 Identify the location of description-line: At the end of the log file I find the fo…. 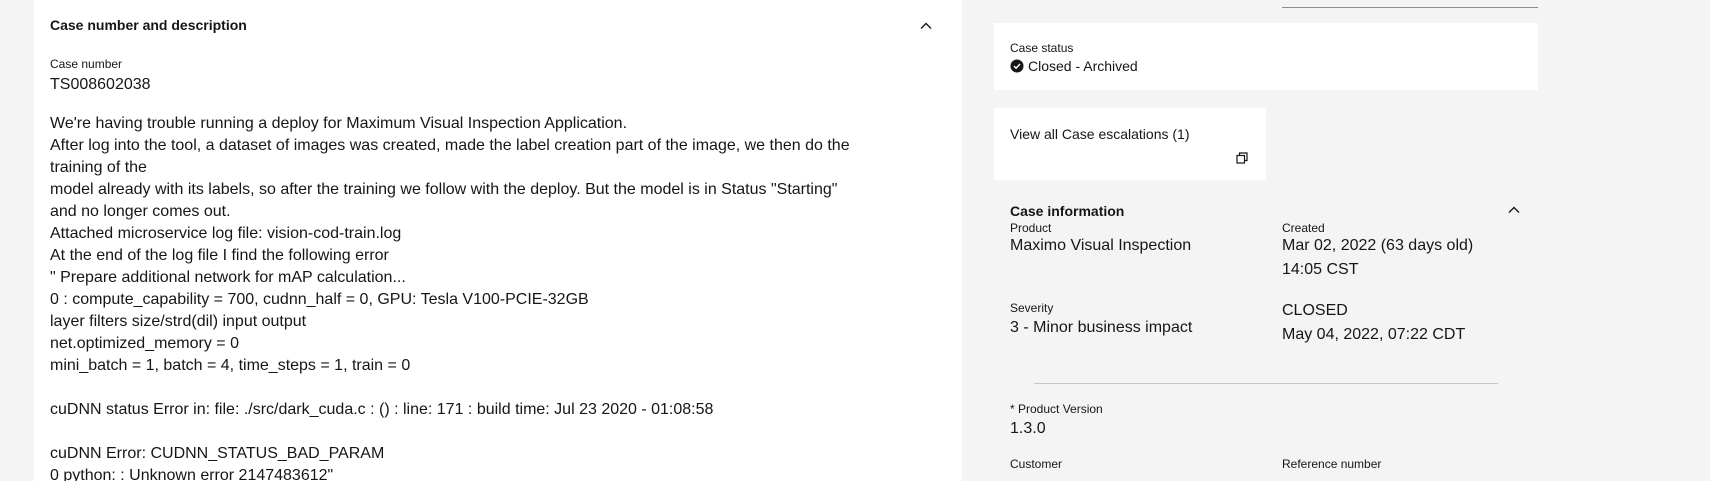
(219, 255).